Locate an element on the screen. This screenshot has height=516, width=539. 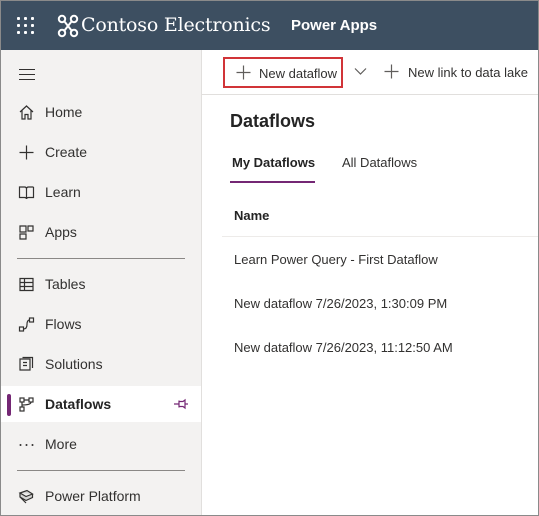
sidebar-item-label: Flows is located at coordinates (63, 324).